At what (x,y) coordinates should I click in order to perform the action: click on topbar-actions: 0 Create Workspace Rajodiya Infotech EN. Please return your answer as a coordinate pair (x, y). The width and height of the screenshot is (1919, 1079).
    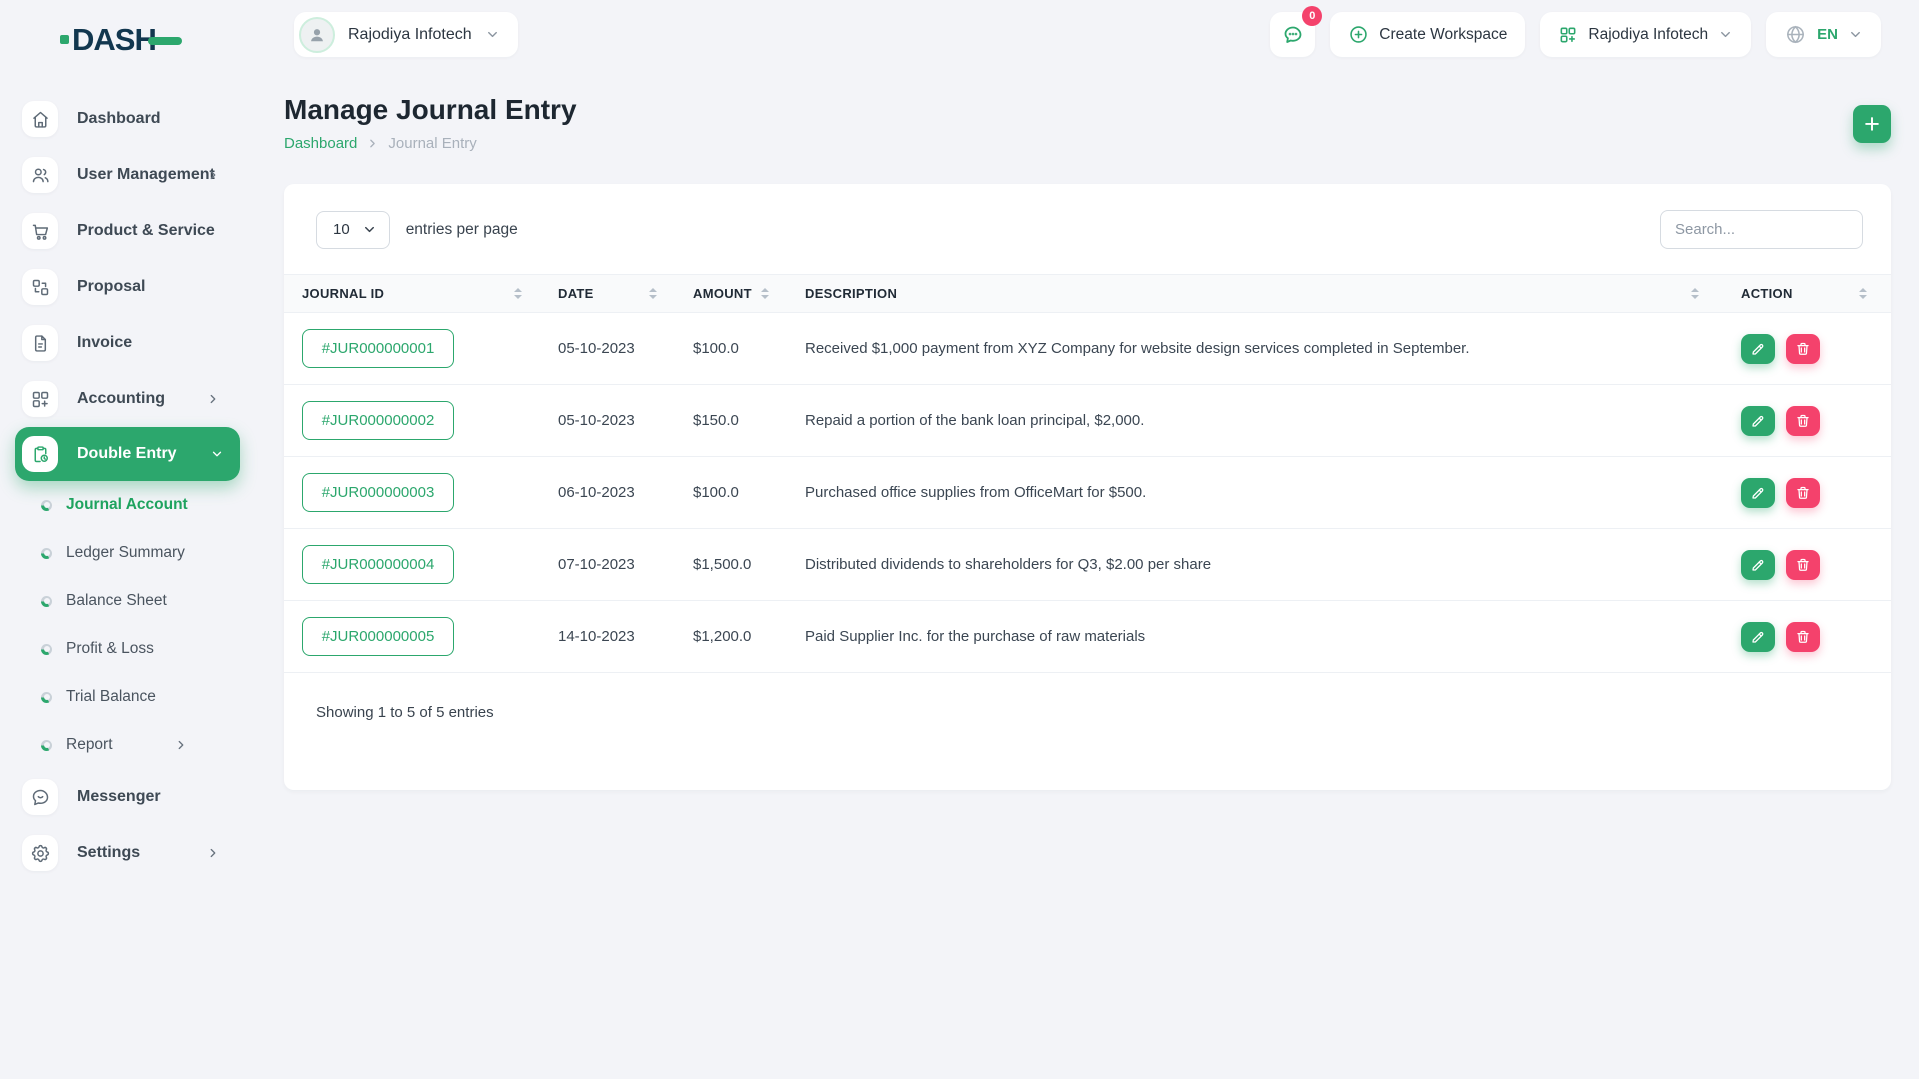
    Looking at the image, I should click on (1575, 31).